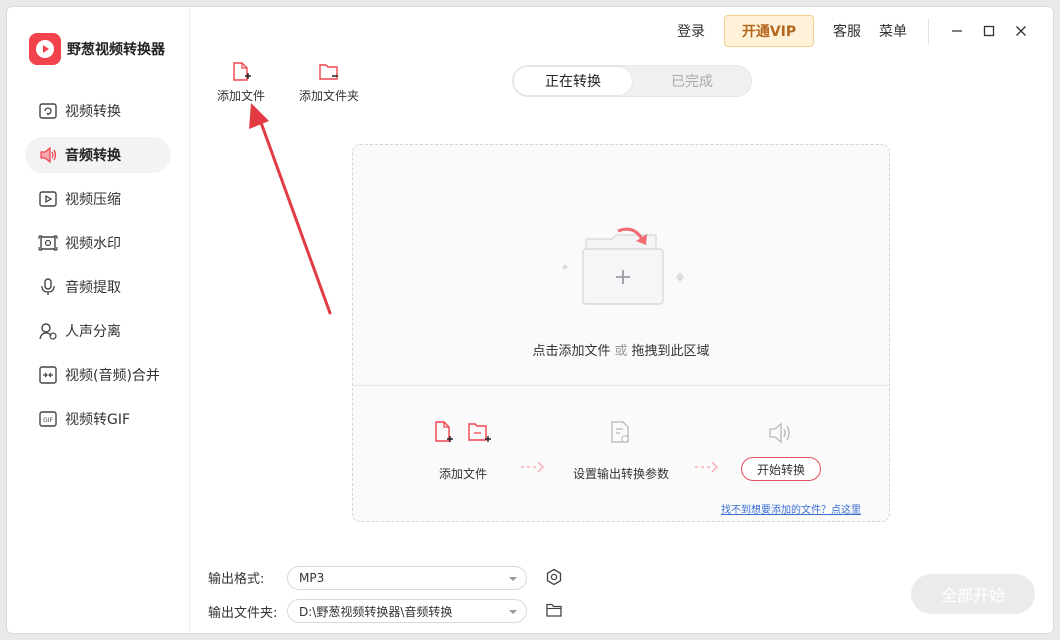  I want to click on sidebar-item-audio-extract: 音频提取, so click(98, 287).